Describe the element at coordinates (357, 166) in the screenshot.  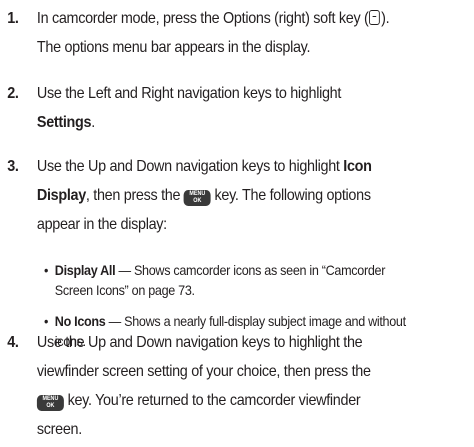
I see `step-bold-term: Icon` at that location.